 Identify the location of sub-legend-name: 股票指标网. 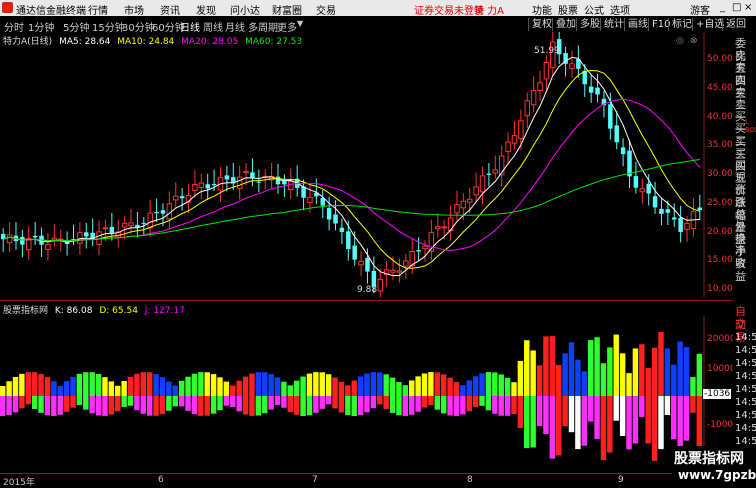
(26, 311).